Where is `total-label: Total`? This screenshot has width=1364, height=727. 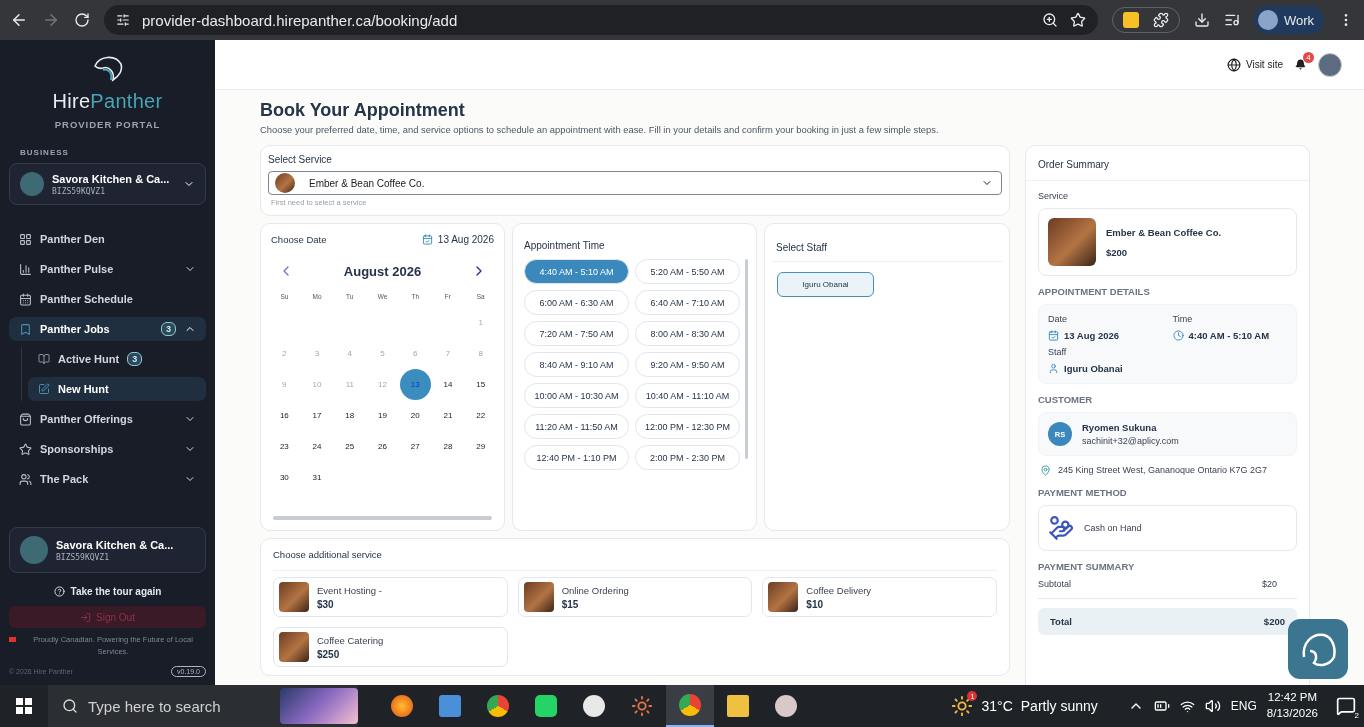 total-label: Total is located at coordinates (1061, 622).